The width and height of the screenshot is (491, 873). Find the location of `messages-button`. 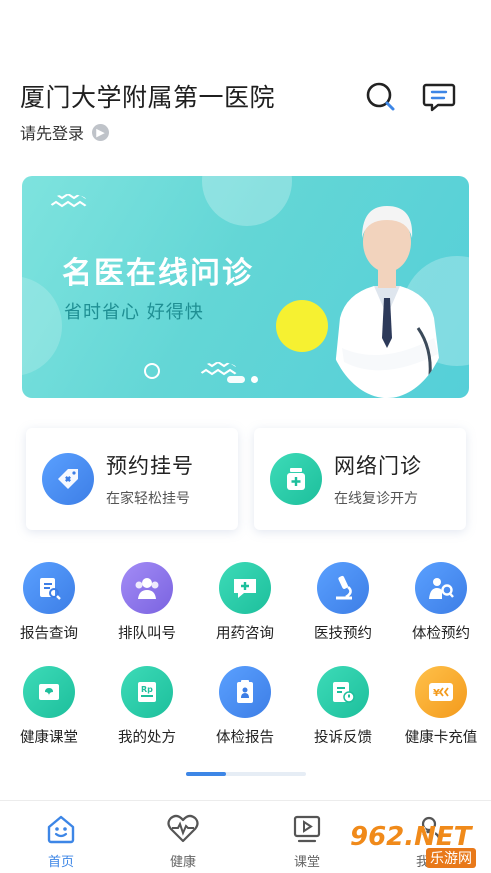

messages-button is located at coordinates (439, 97).